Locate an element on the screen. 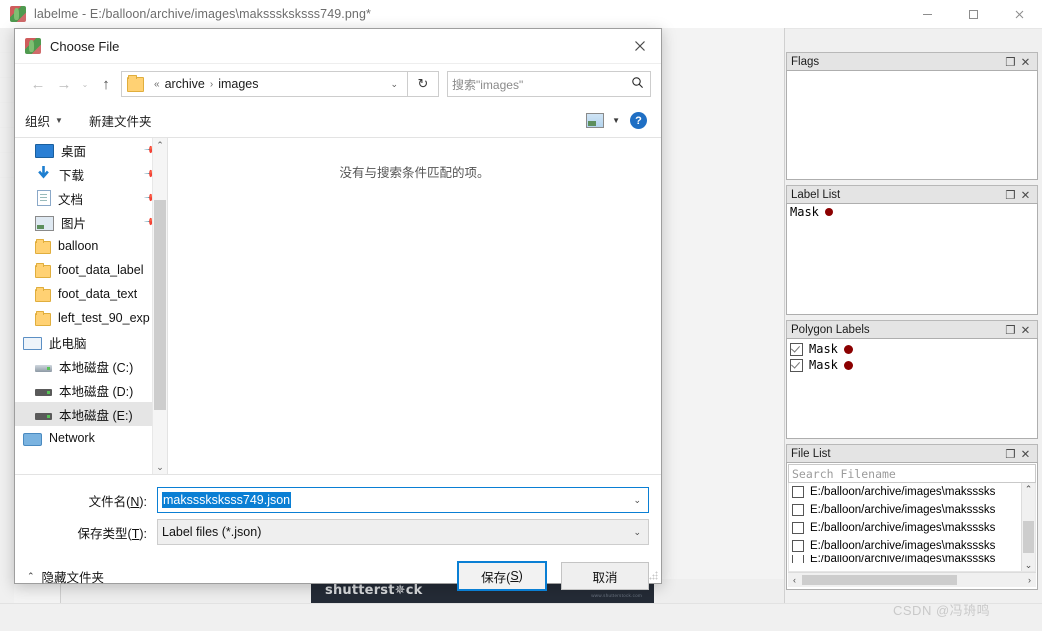 Image resolution: width=1042 pixels, height=631 pixels. filename-input: maksssksksss749.json ⌄ is located at coordinates (403, 500).